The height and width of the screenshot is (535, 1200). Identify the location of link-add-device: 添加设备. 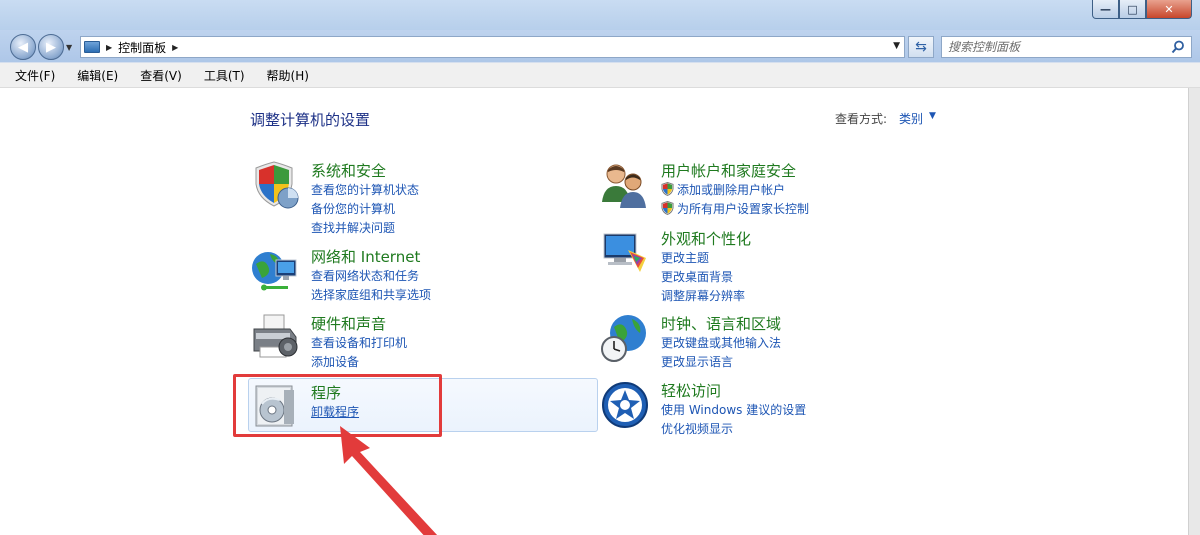
(335, 361).